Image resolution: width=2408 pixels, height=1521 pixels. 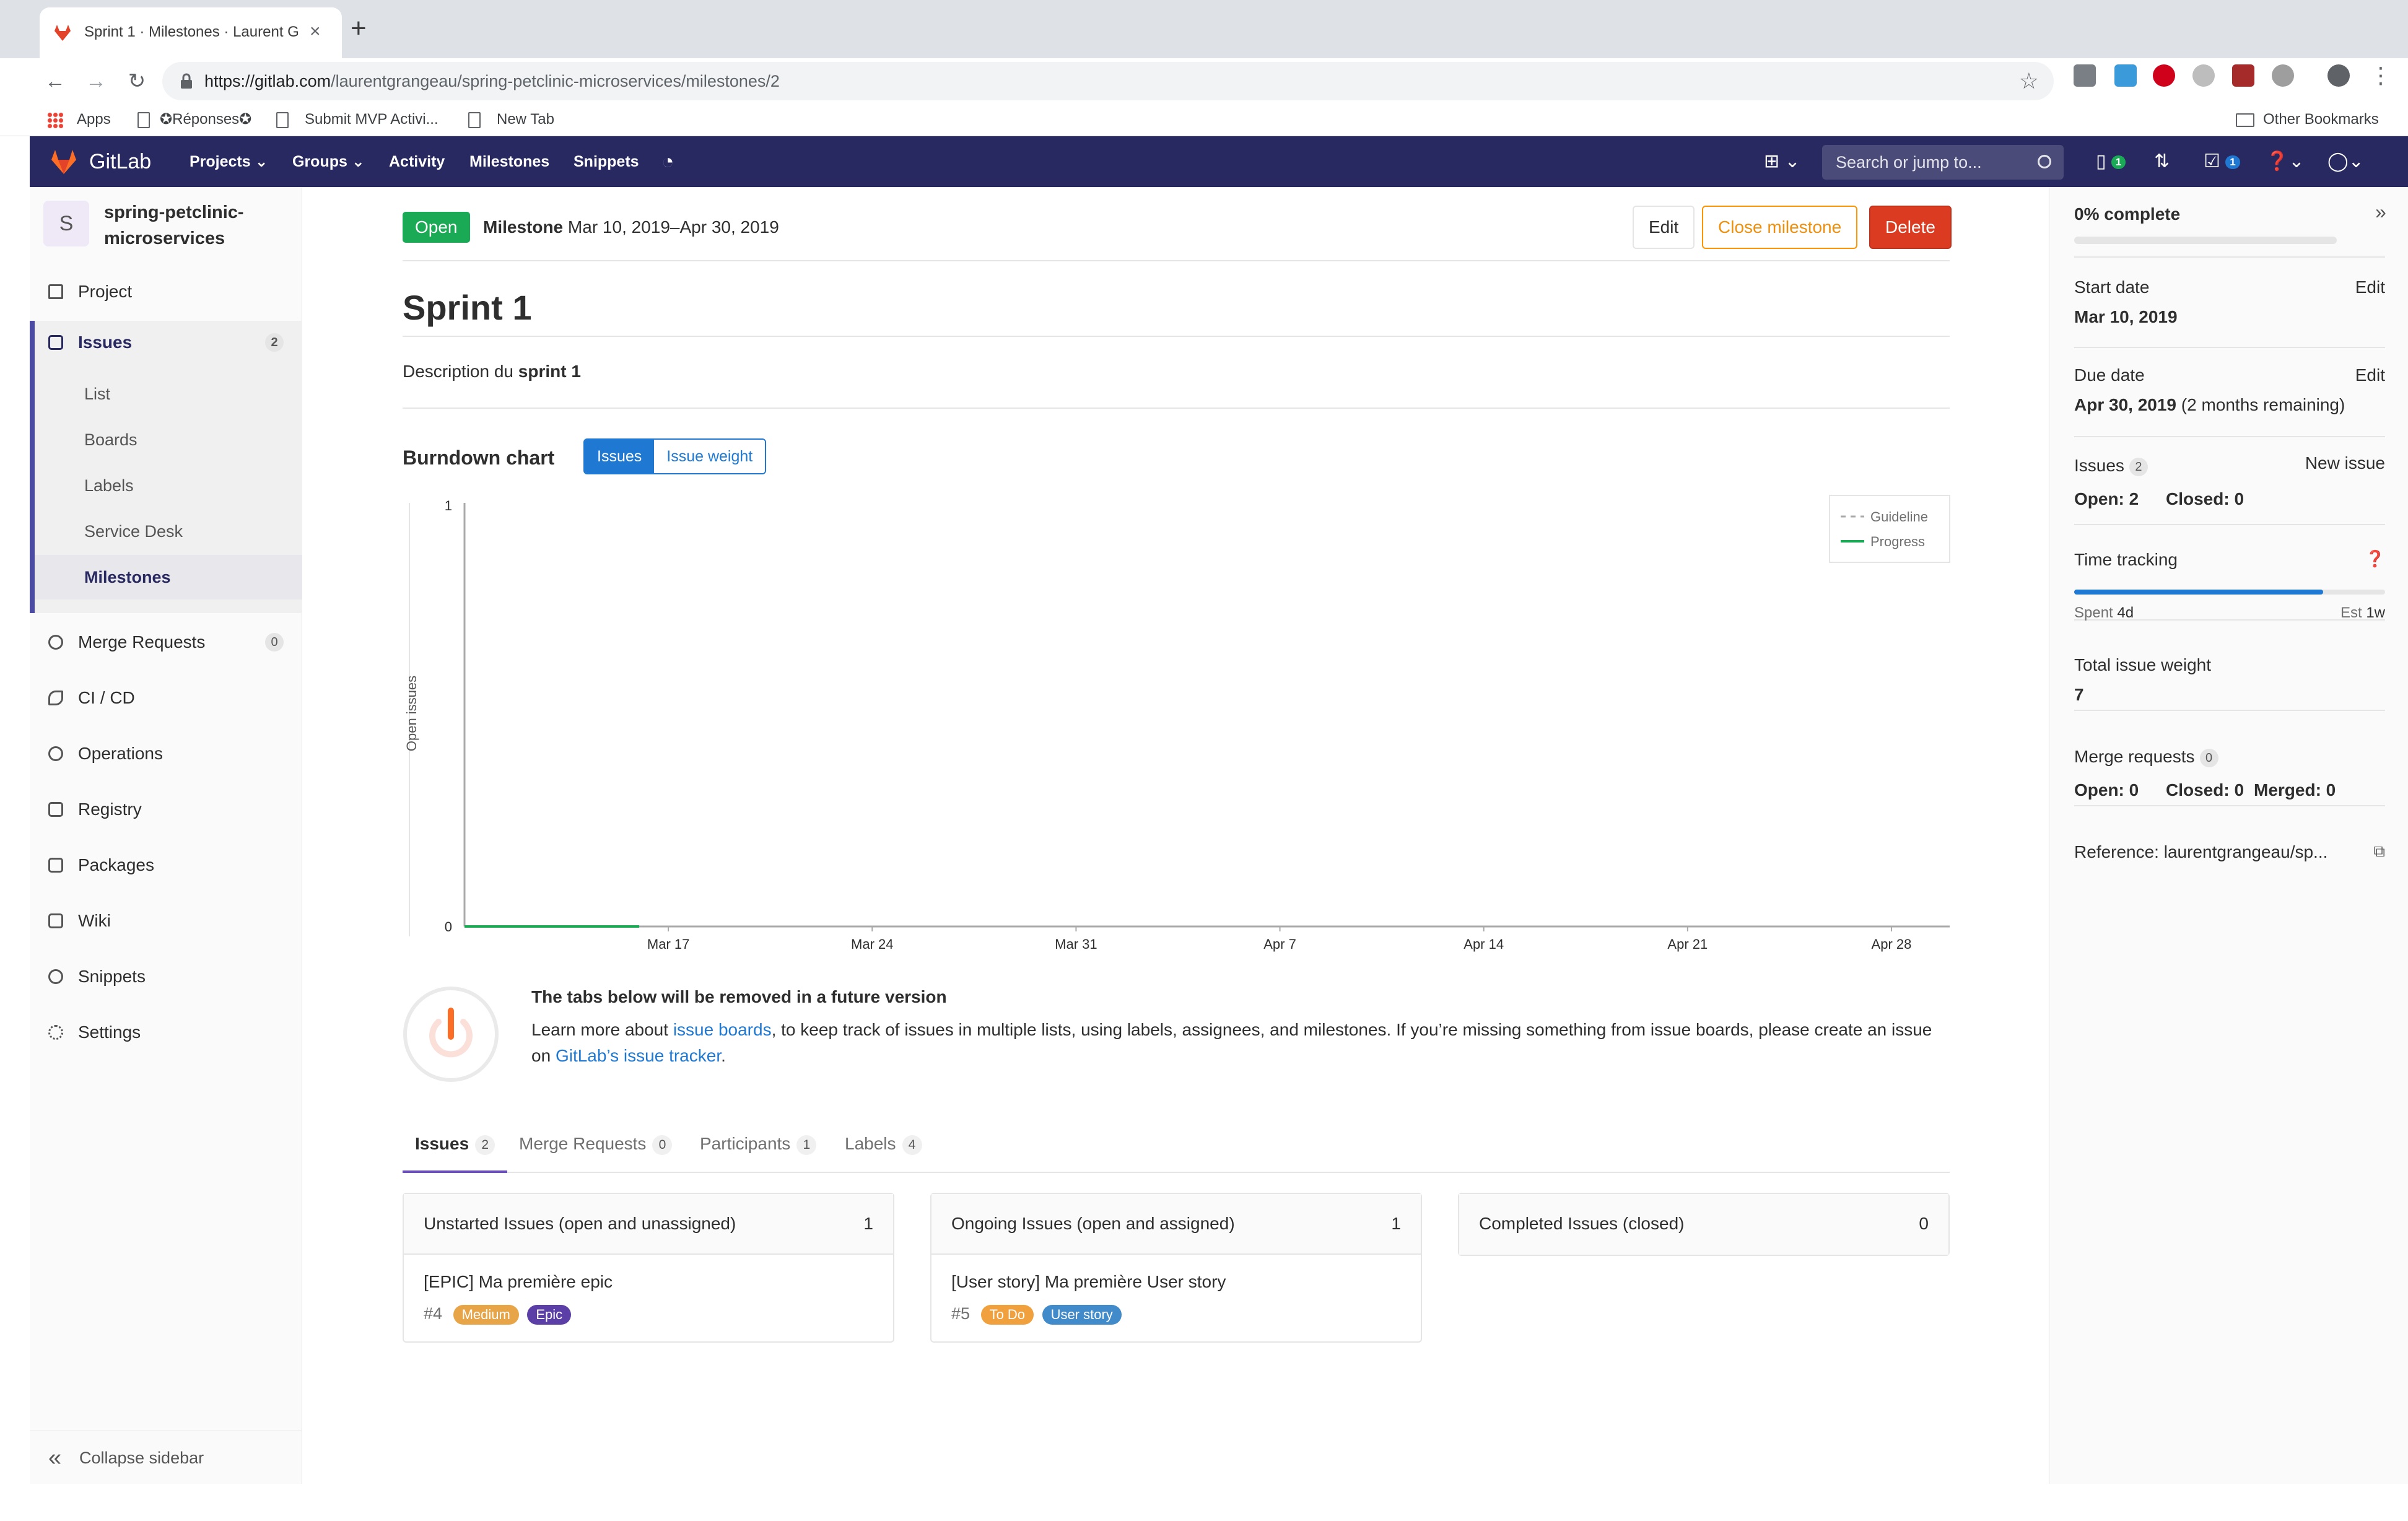 What do you see at coordinates (168, 486) in the screenshot?
I see `sidebar-sub-labels: Labels` at bounding box center [168, 486].